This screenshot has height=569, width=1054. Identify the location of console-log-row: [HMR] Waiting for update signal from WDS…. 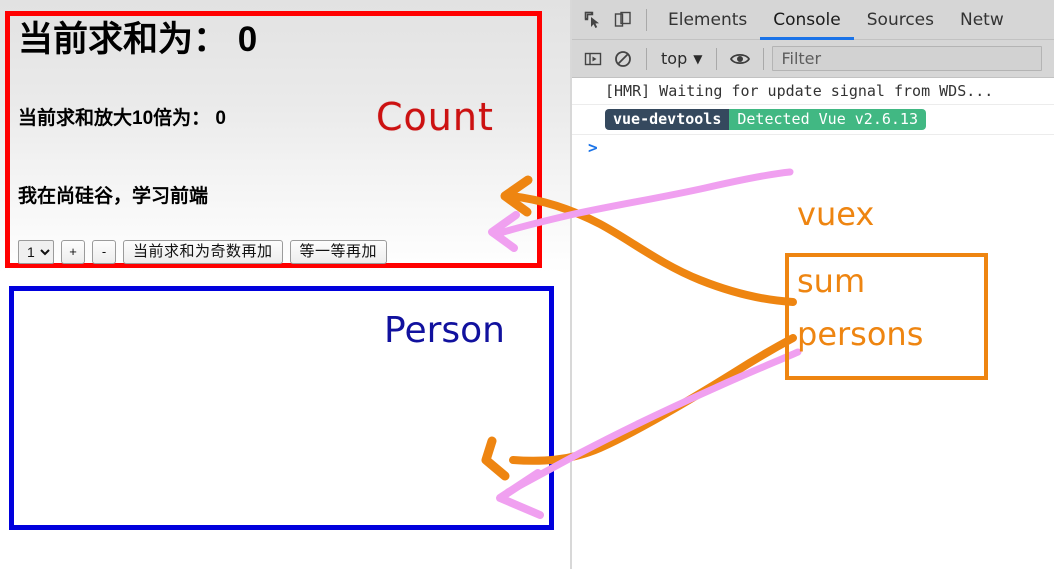
(813, 91).